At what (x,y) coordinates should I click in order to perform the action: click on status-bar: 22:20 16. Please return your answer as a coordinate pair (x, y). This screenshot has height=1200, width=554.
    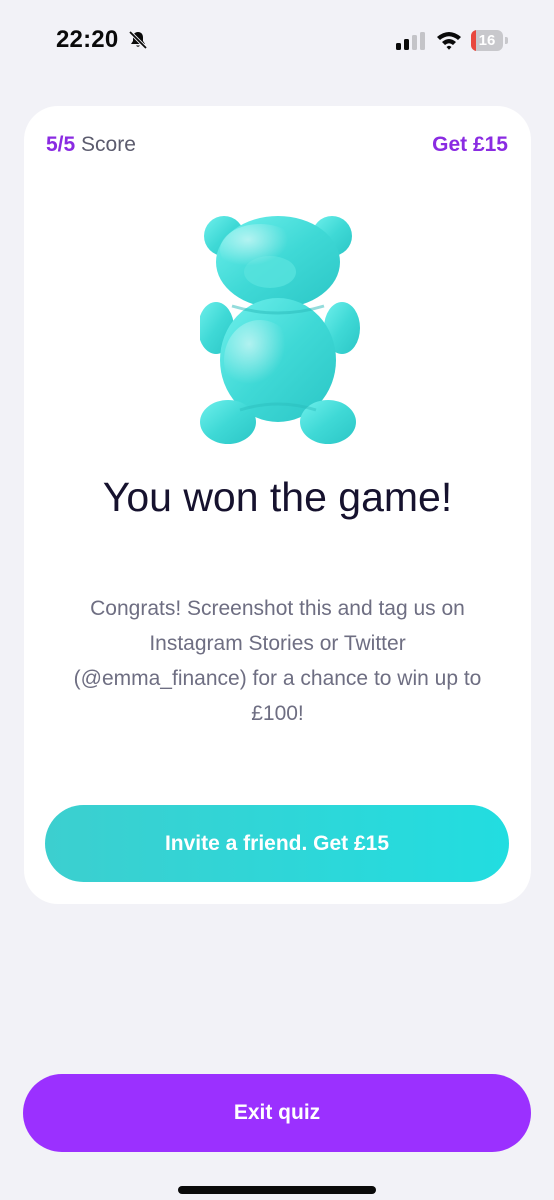
    Looking at the image, I should click on (277, 42).